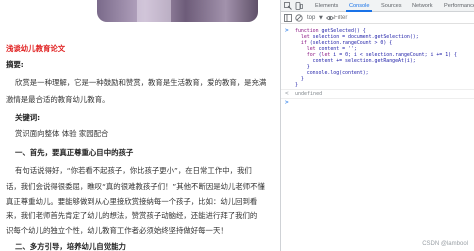 This screenshot has width=474, height=251. I want to click on abstract-line-2: 激情是最合适的教育幼儿教育。, so click(58, 99).